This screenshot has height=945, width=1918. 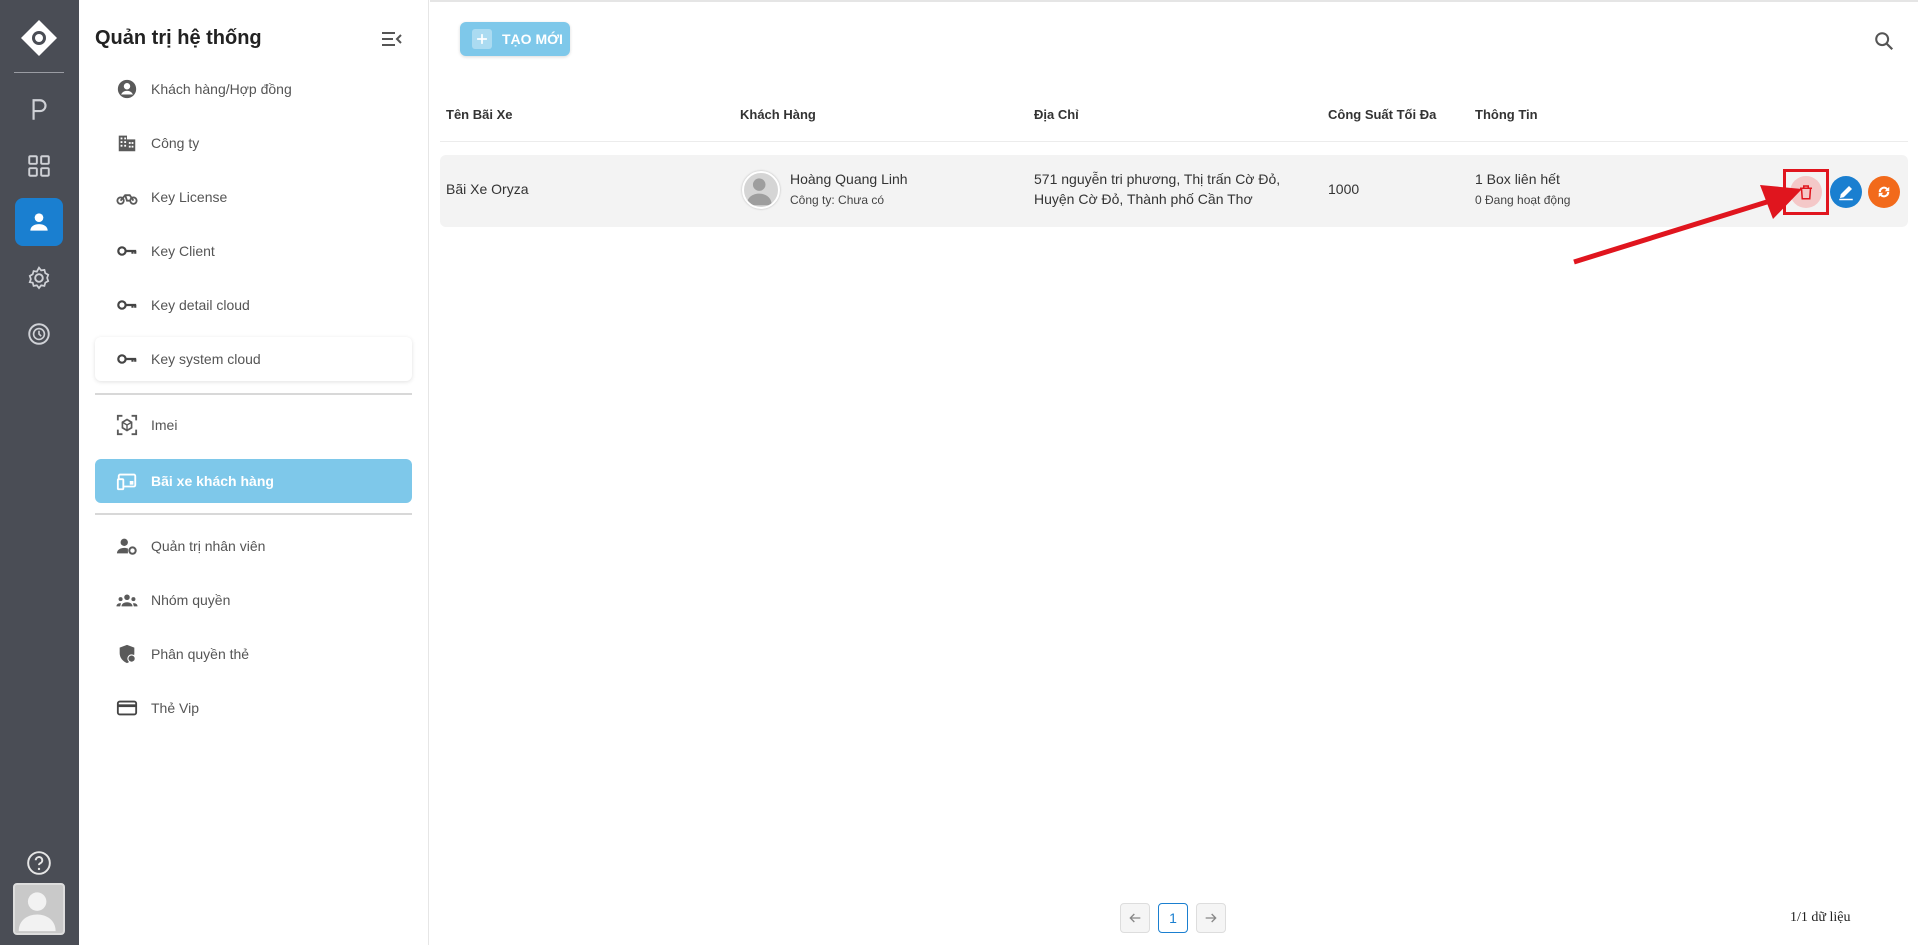 I want to click on column-header-parking-name: Tên Bãi Xe, so click(x=479, y=114).